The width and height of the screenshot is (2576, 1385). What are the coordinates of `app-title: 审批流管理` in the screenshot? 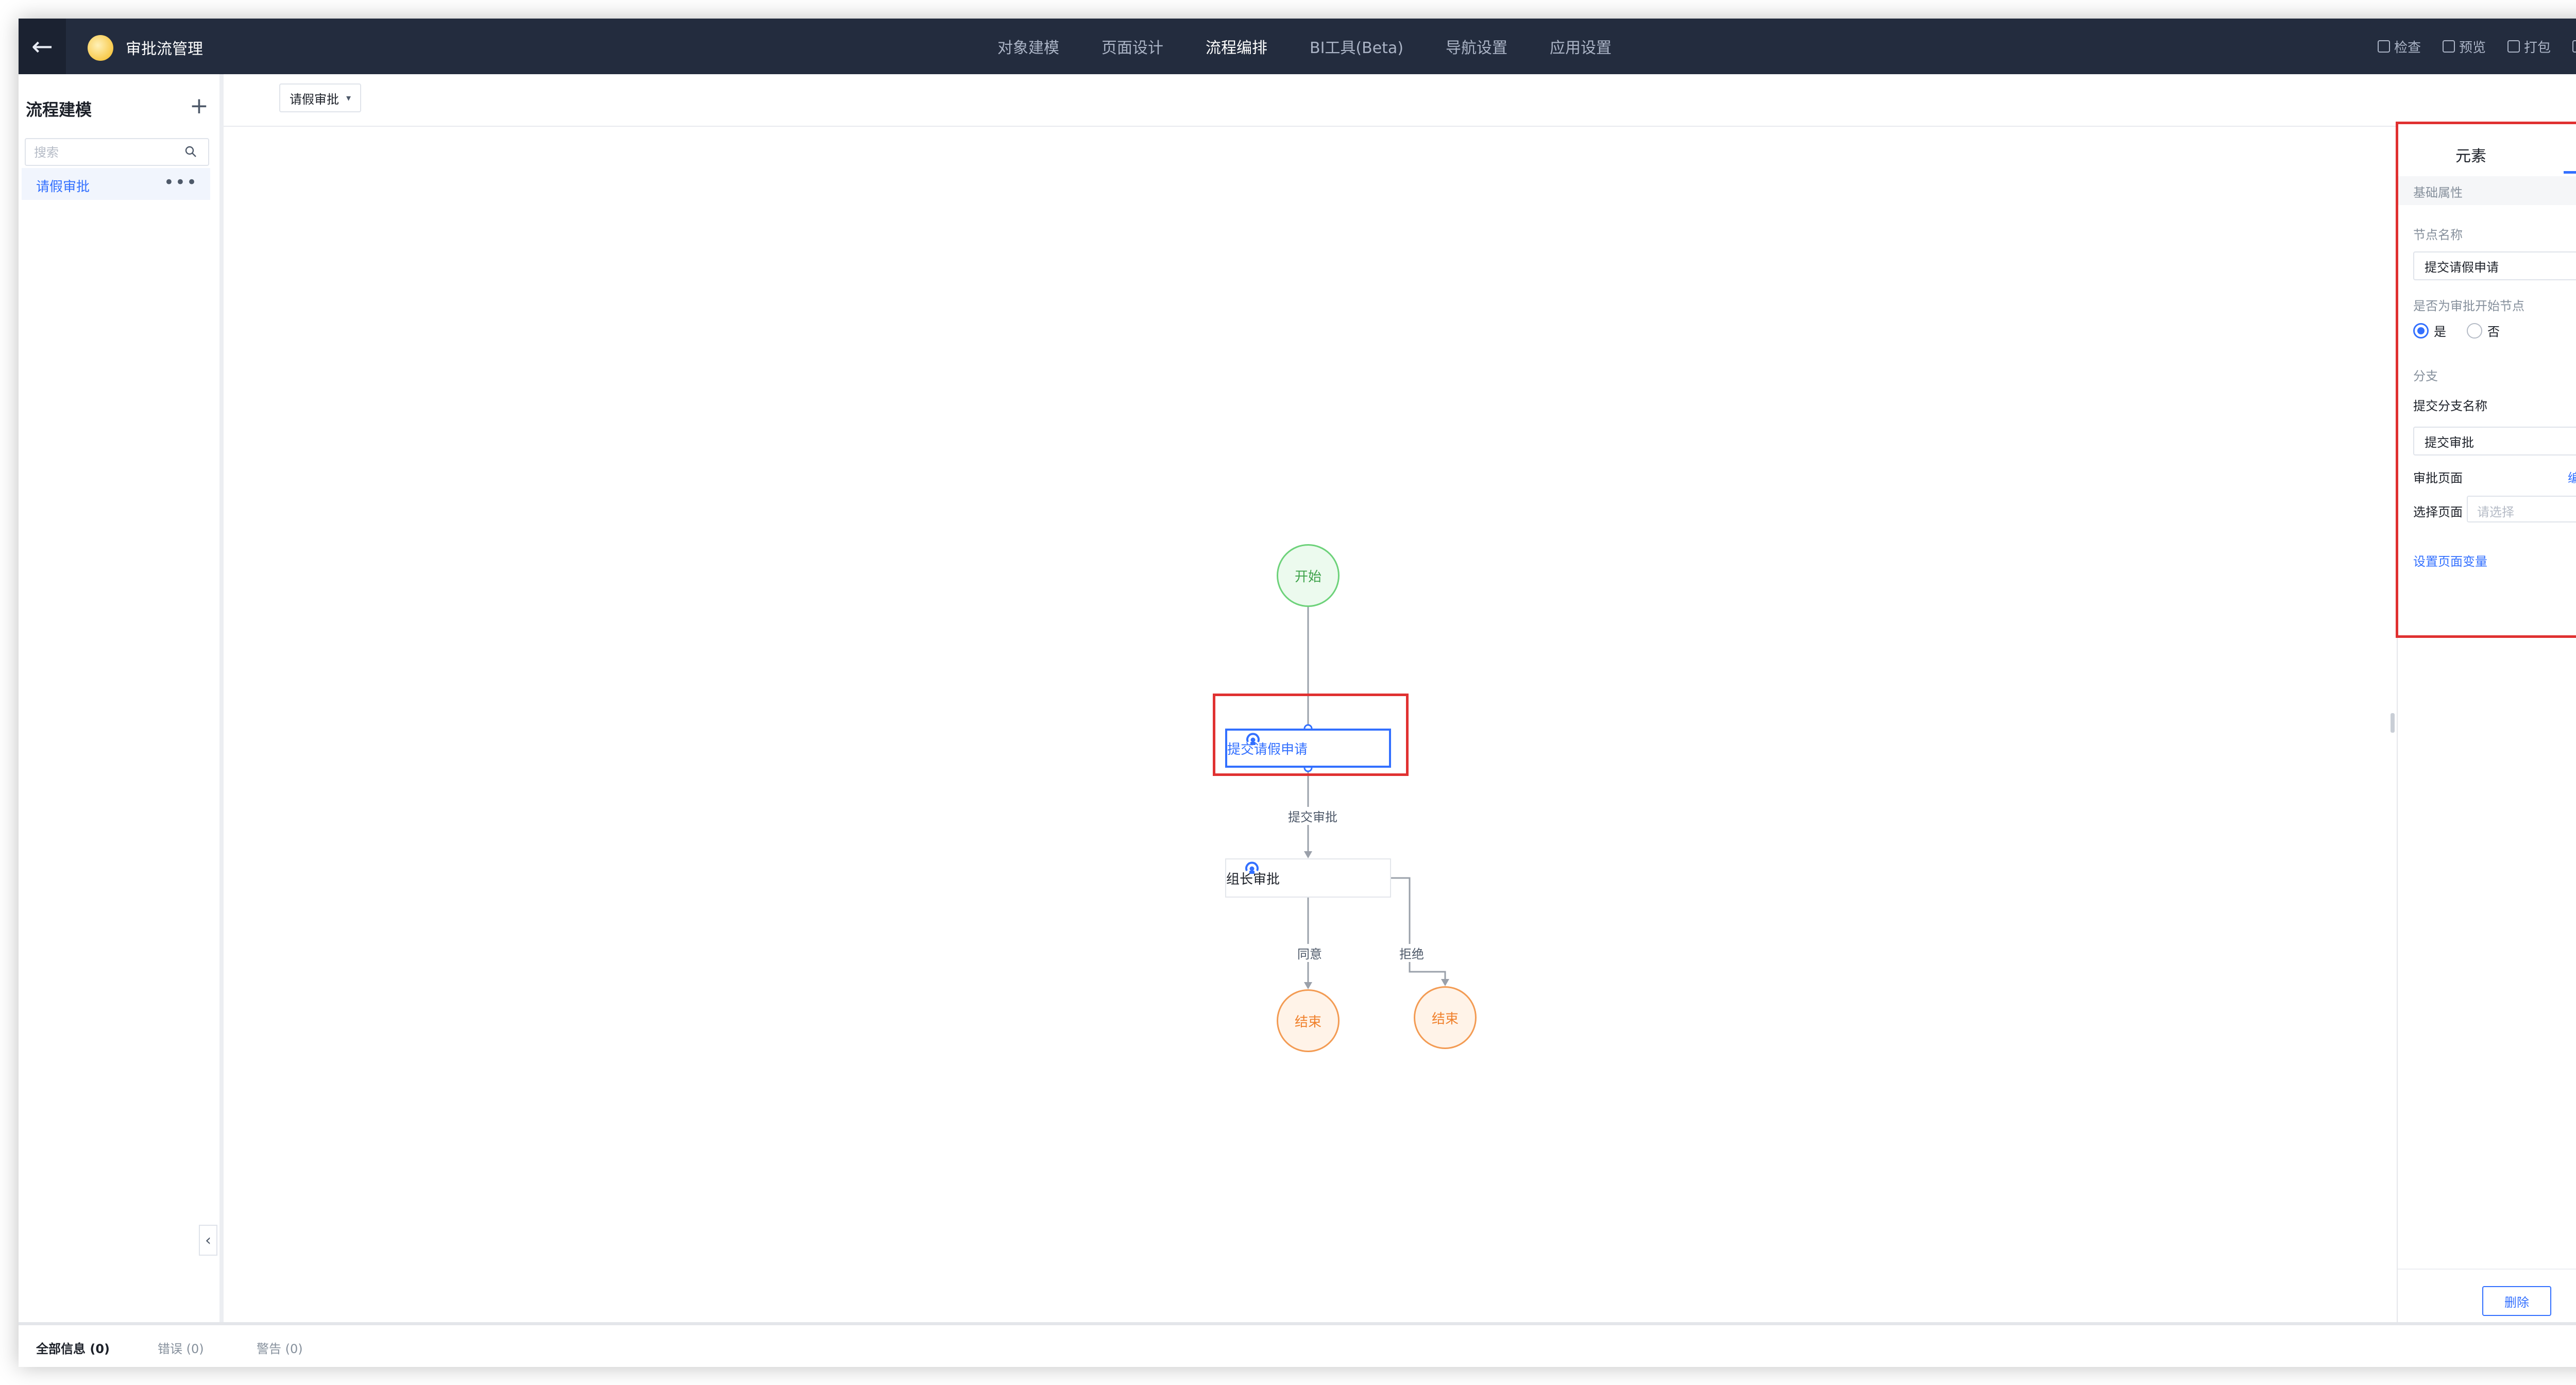 It's located at (164, 49).